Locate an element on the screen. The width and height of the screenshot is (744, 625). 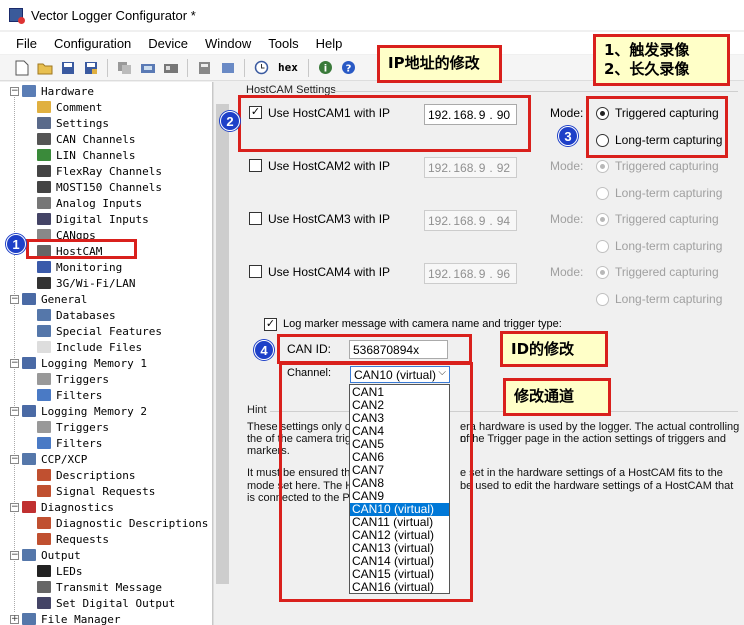
hostcam3-ip-input: 192. 168. 9. 94 is located at coordinates (470, 220).